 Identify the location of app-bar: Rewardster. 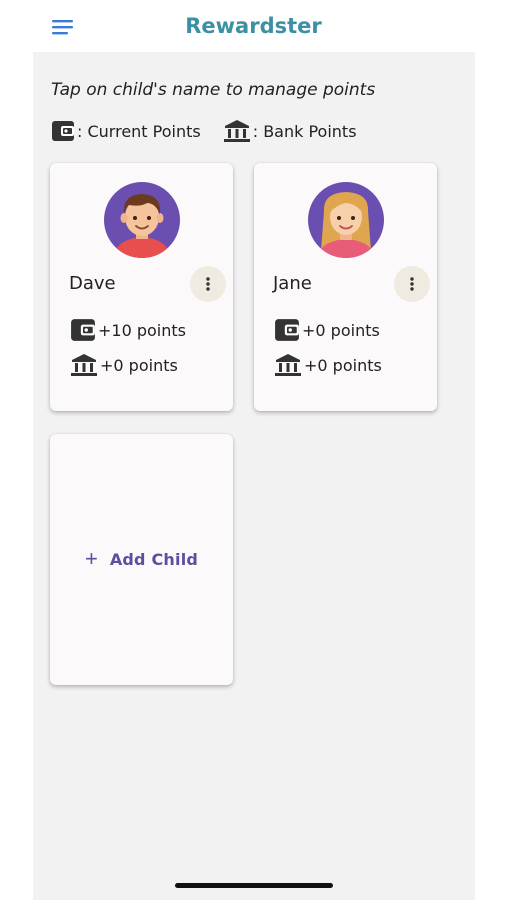
(253, 26).